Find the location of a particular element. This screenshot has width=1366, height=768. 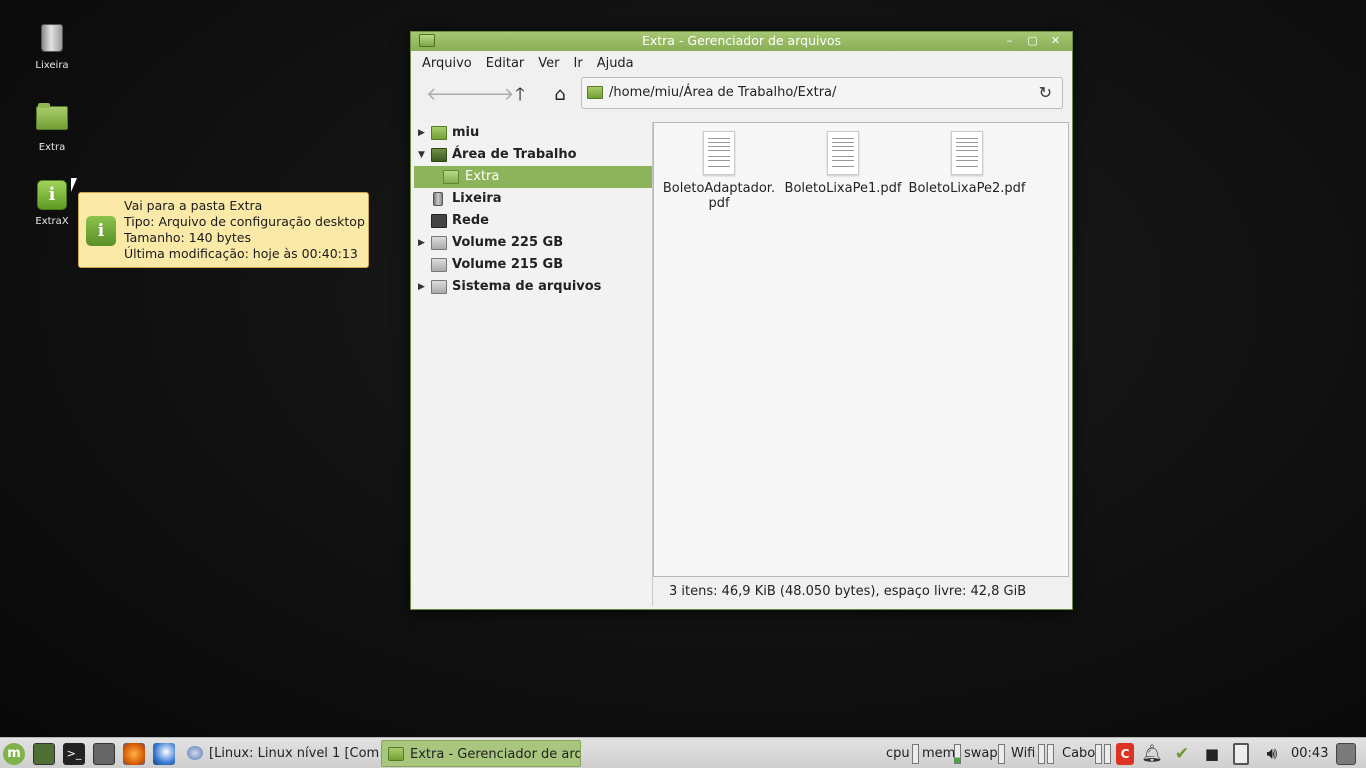

clock: 00:43 is located at coordinates (1309, 753).